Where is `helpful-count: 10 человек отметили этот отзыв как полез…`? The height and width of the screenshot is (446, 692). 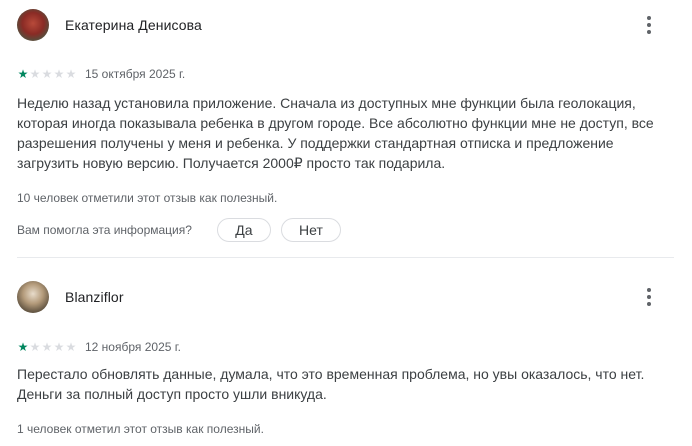 helpful-count: 10 человек отметили этот отзыв как полез… is located at coordinates (147, 198).